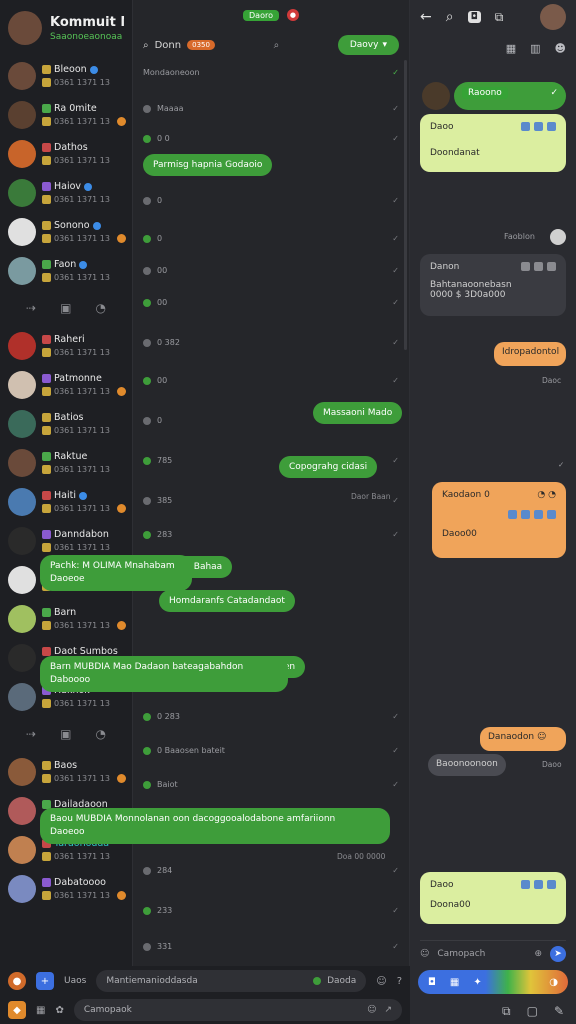 Image resolution: width=576 pixels, height=1024 pixels. Describe the element at coordinates (426, 17) in the screenshot. I see `back-arrow-icon: ←` at that location.